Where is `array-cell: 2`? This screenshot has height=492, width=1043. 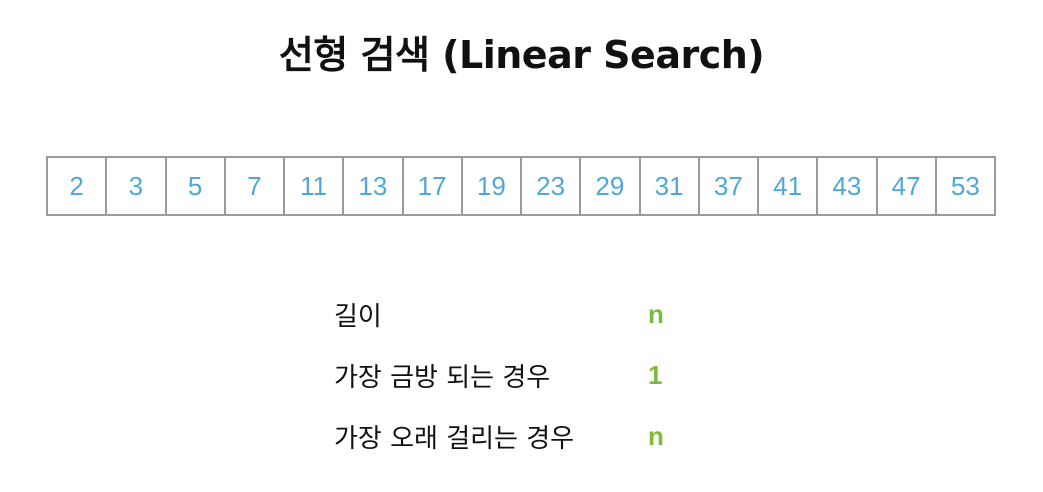 array-cell: 2 is located at coordinates (78, 186).